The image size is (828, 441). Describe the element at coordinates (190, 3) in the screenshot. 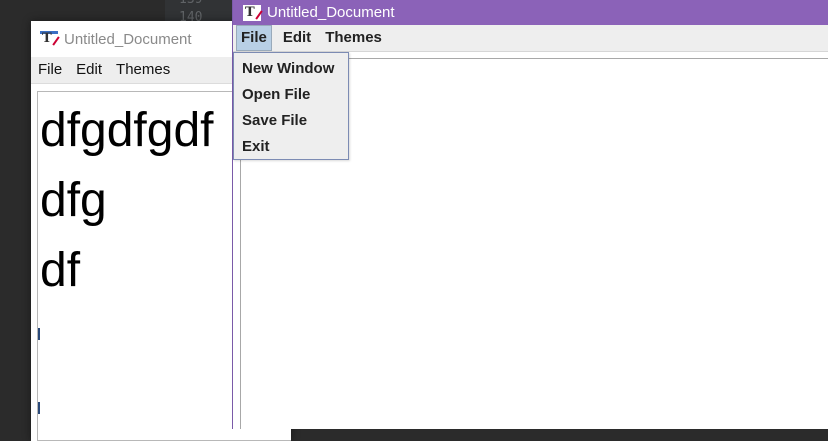

I see `line-number: 139` at that location.